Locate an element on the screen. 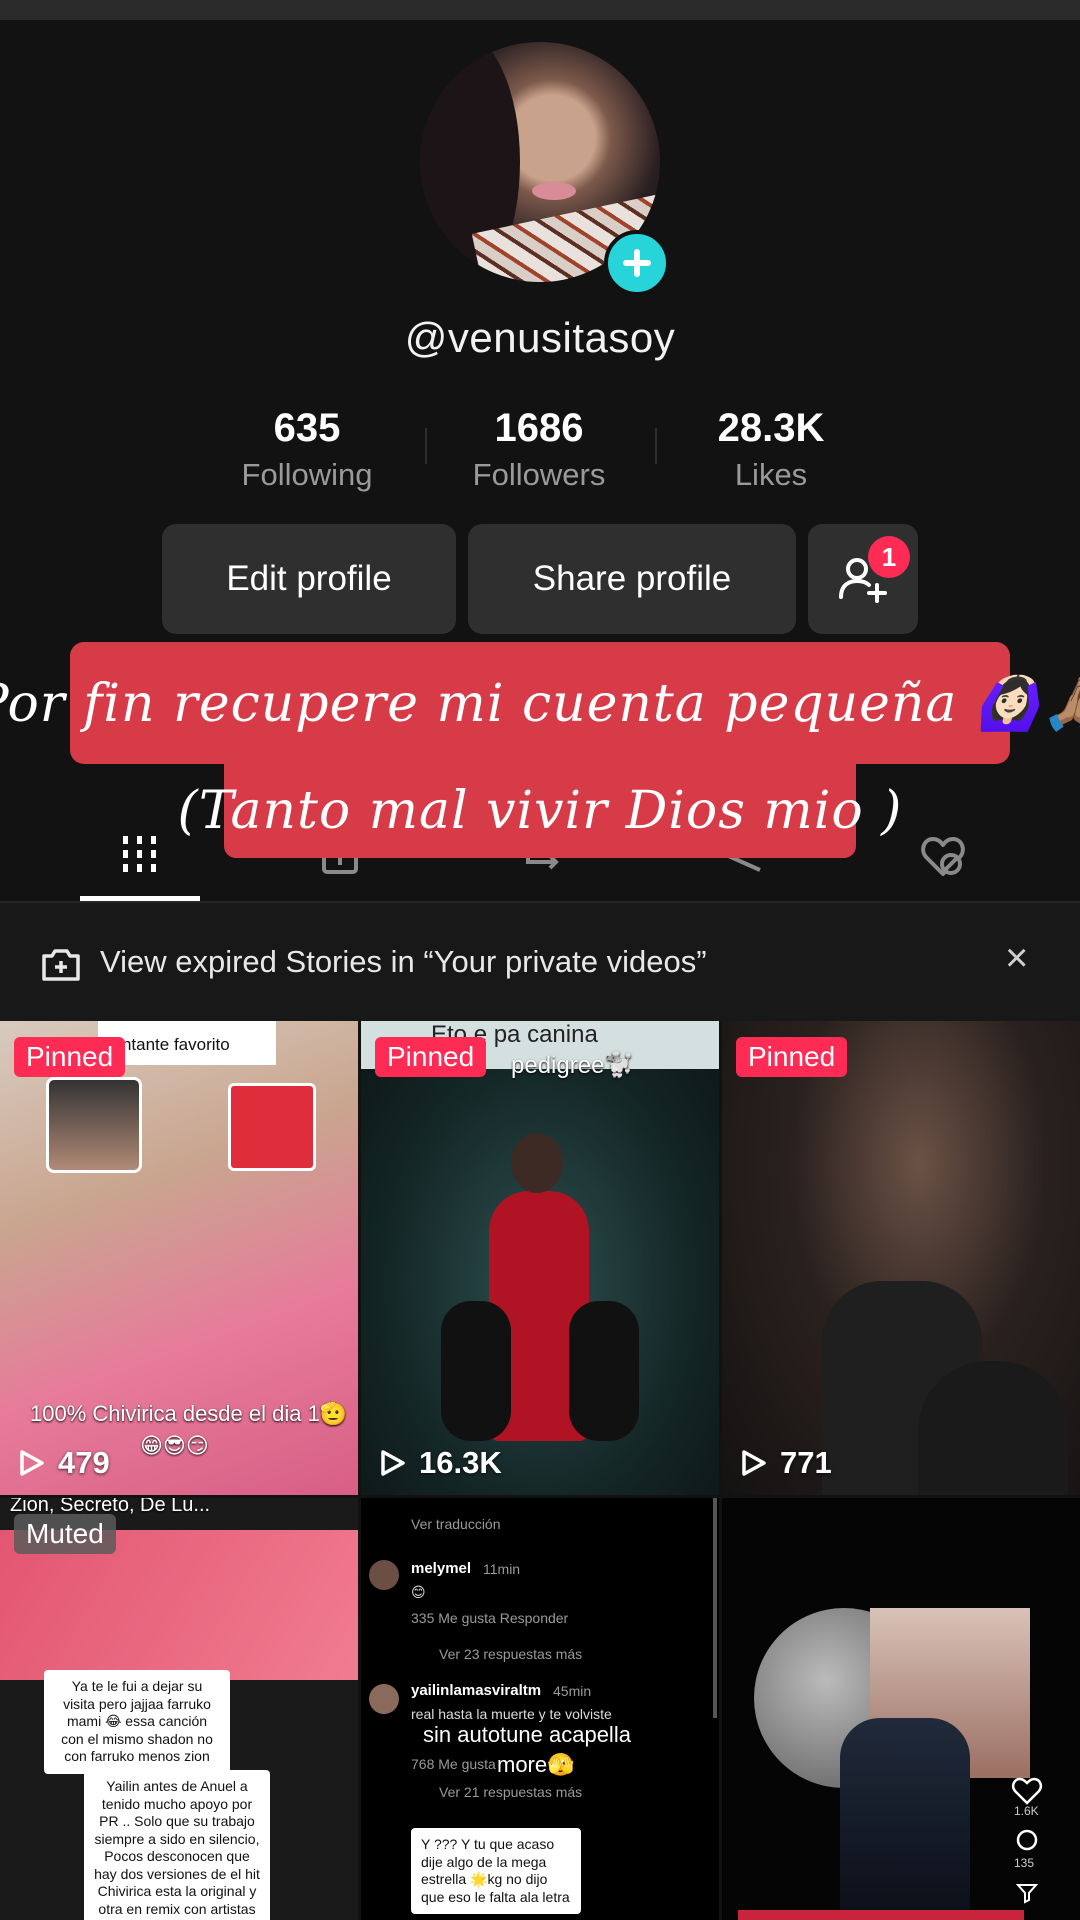 This screenshot has height=1920, width=1080. thumb-face-right is located at coordinates (272, 1127).